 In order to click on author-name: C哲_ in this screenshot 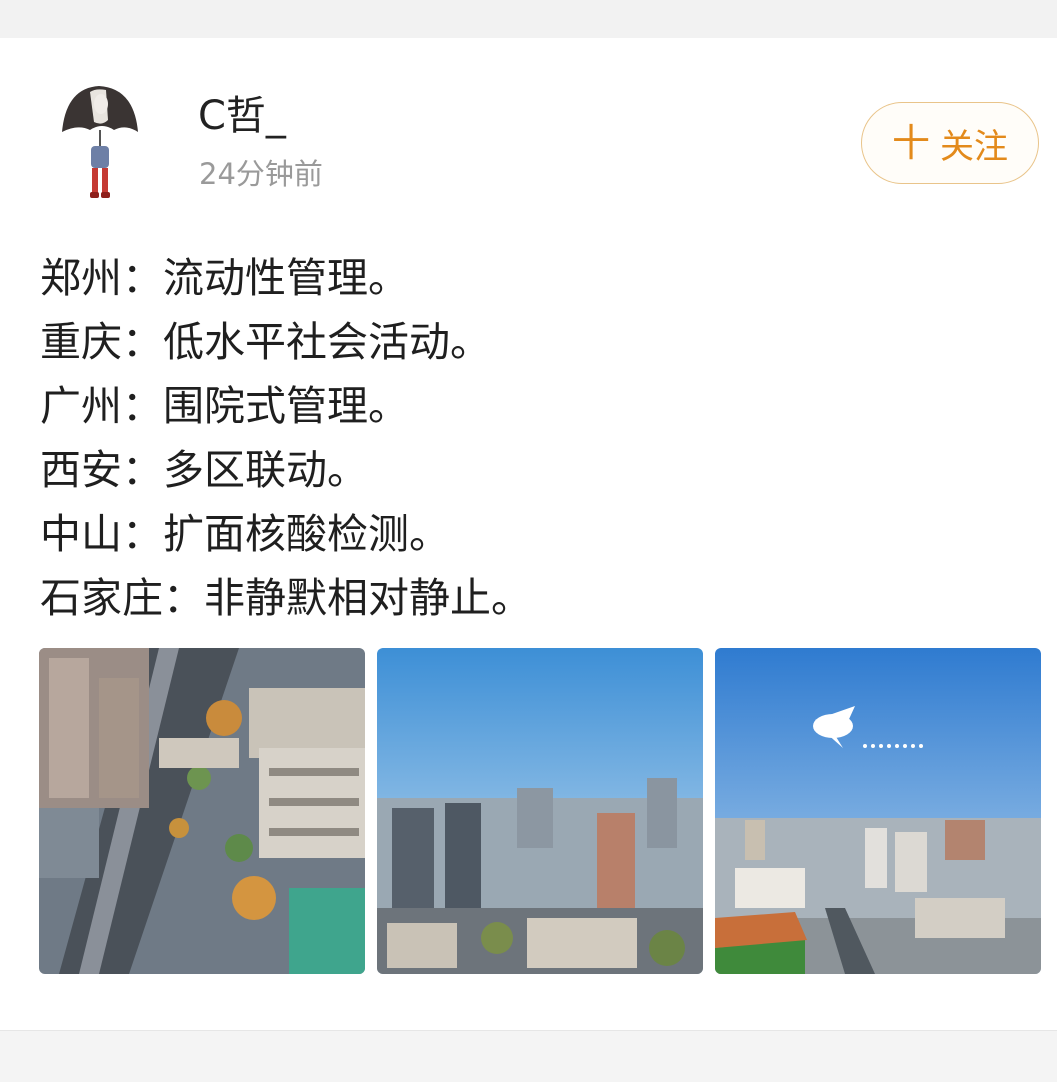, I will do `click(242, 116)`.